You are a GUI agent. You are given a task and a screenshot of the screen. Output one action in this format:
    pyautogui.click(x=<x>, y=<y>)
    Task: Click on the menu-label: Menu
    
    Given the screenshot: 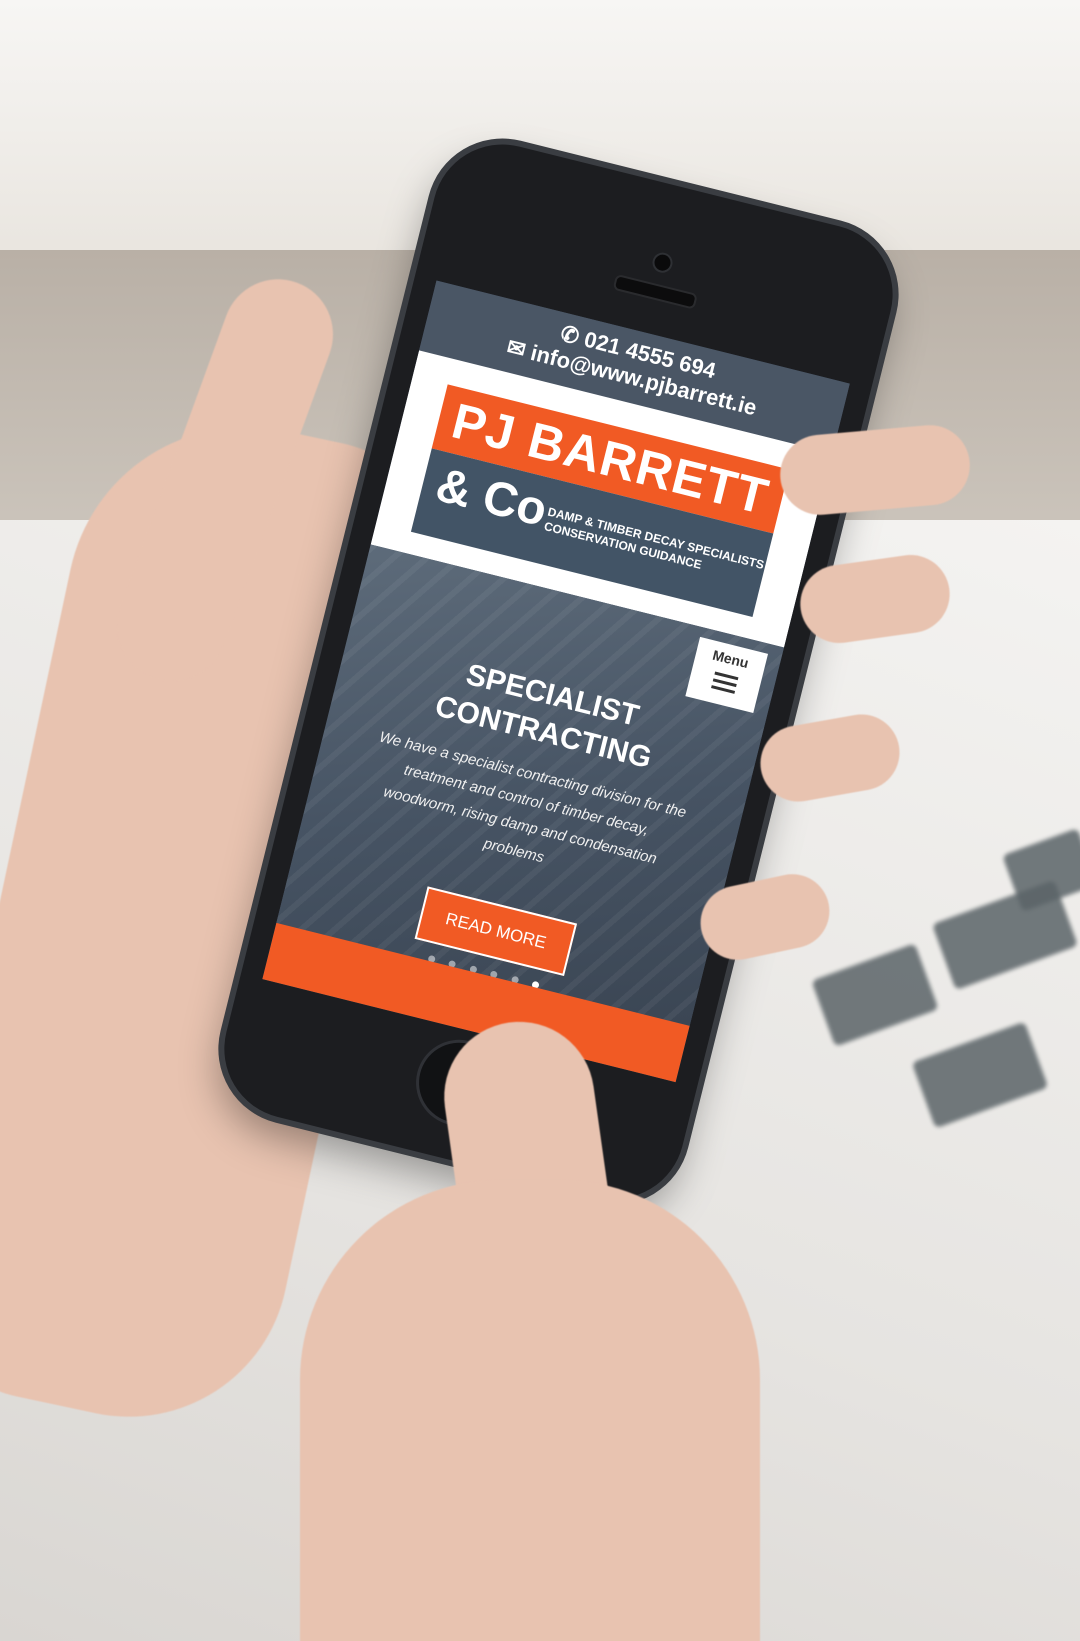 What is the action you would take?
    pyautogui.click(x=730, y=659)
    